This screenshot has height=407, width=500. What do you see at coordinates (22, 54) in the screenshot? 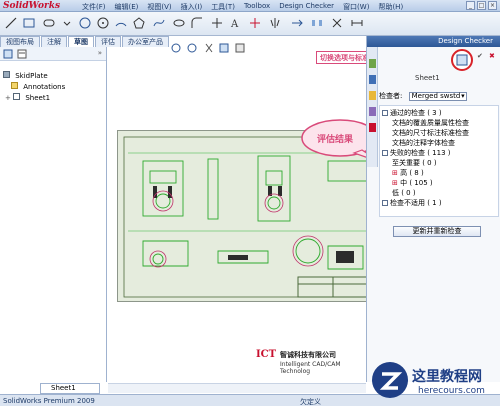
I see `property-manager-icon` at bounding box center [22, 54].